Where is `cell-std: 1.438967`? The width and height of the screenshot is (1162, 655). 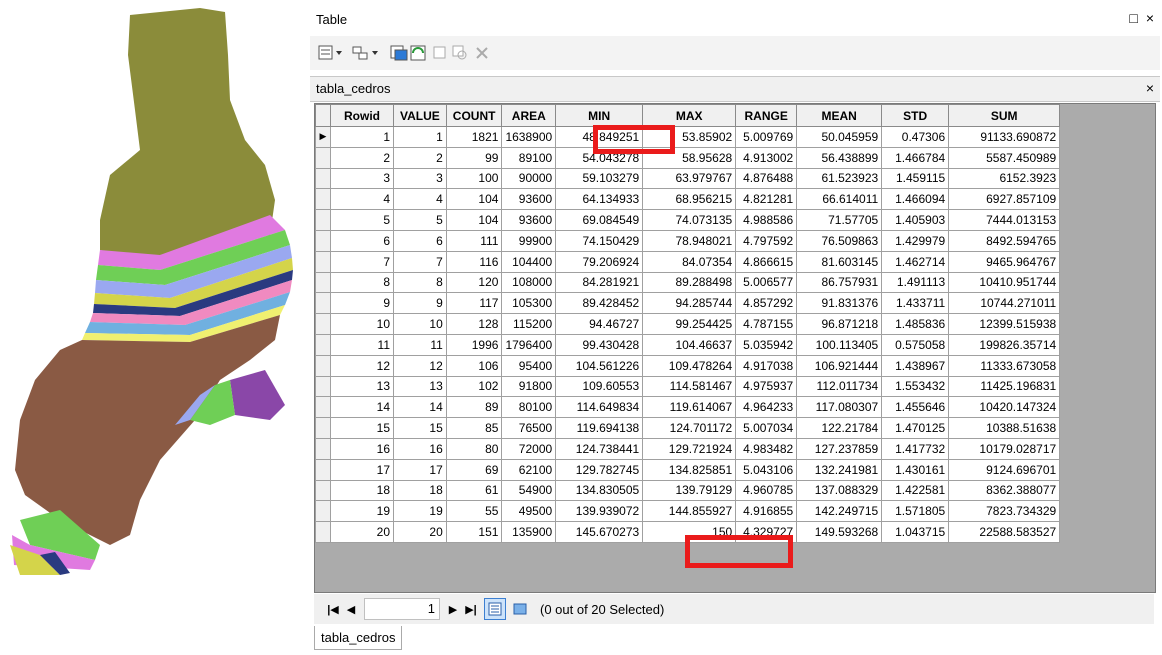
cell-std: 1.438967 is located at coordinates (915, 365).